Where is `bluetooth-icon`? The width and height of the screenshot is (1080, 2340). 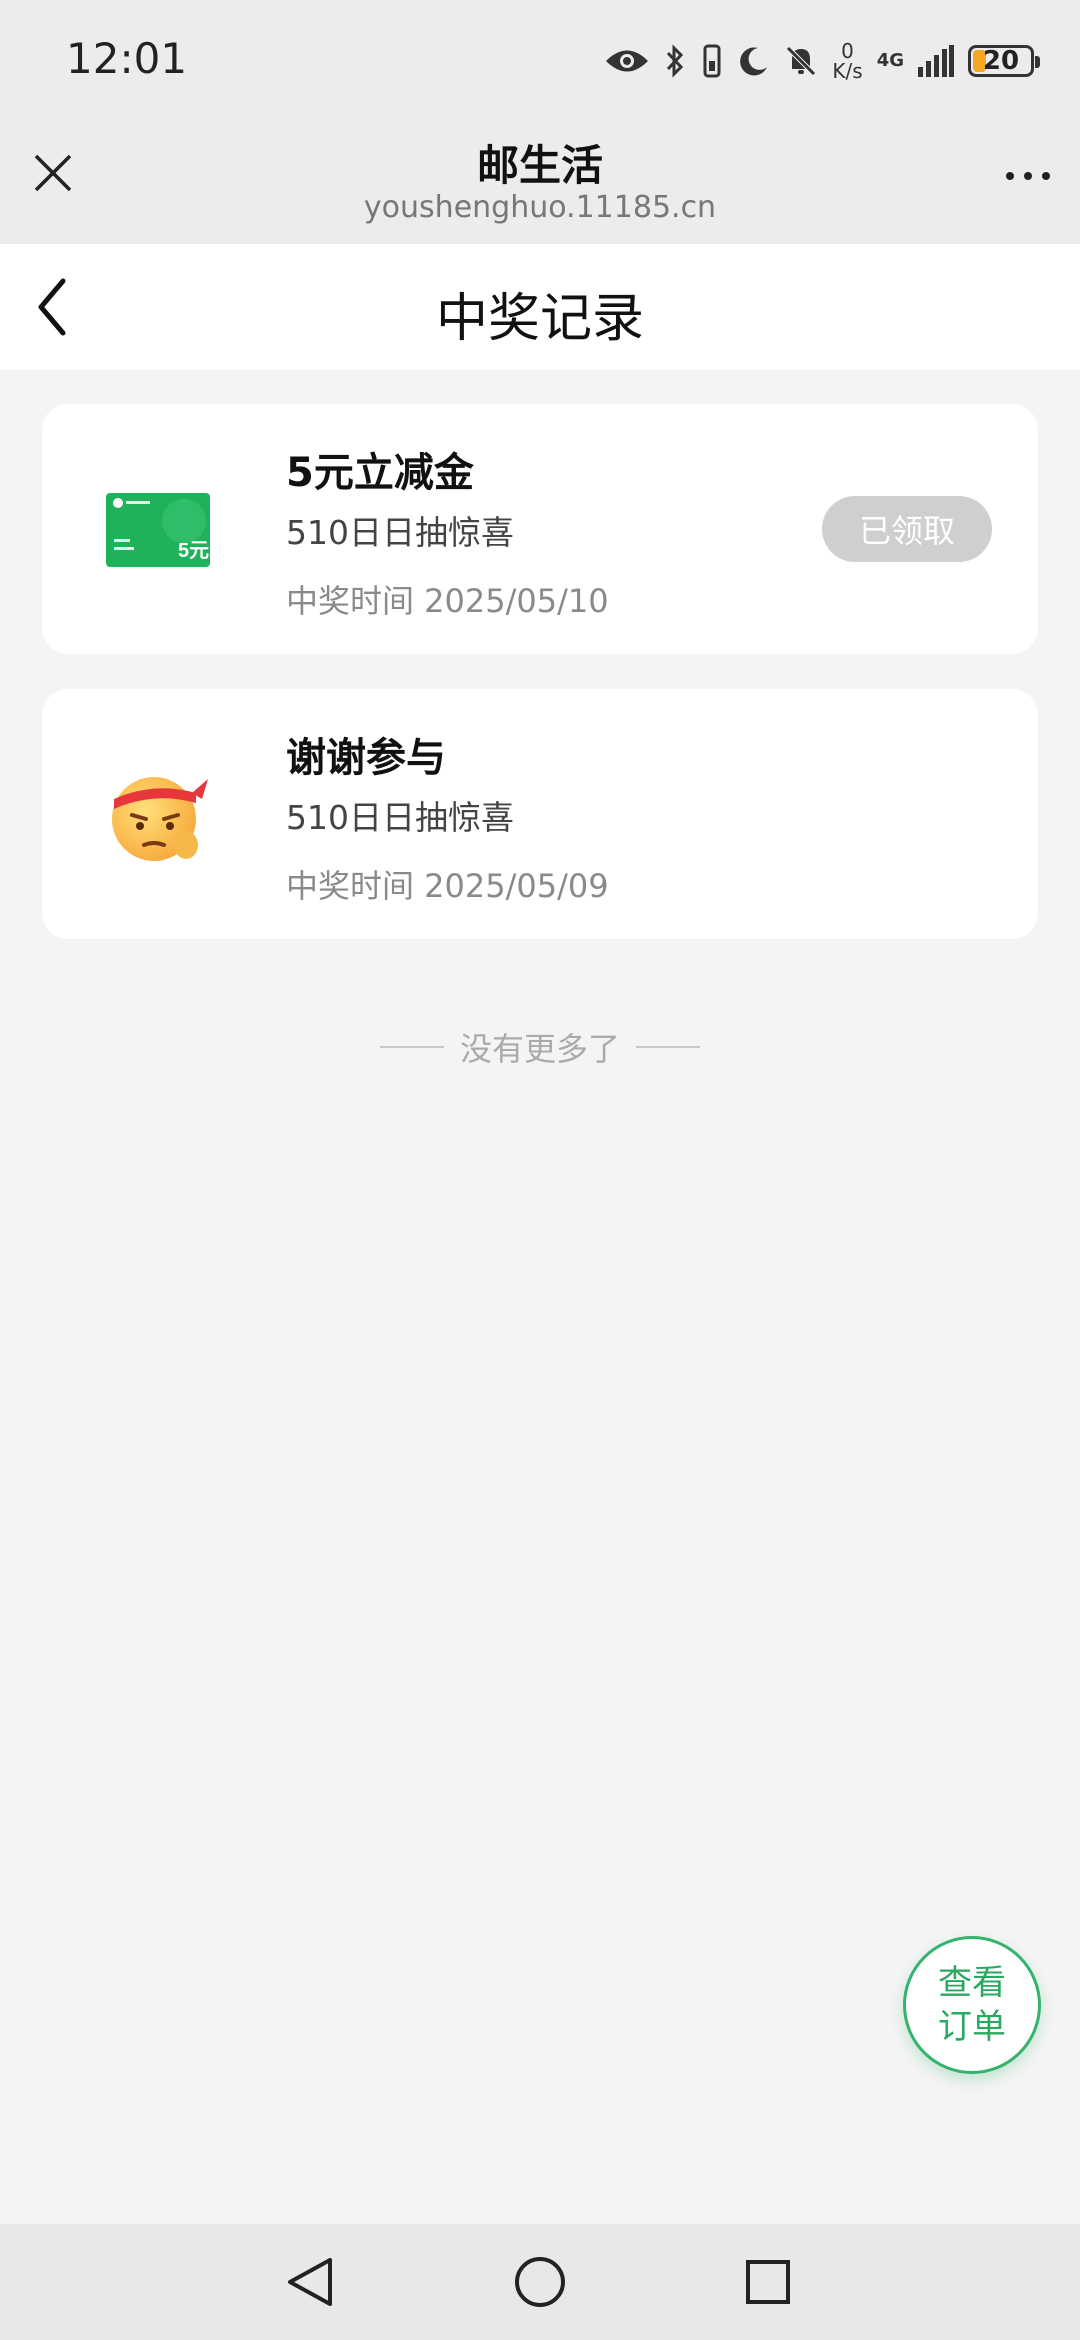 bluetooth-icon is located at coordinates (675, 61).